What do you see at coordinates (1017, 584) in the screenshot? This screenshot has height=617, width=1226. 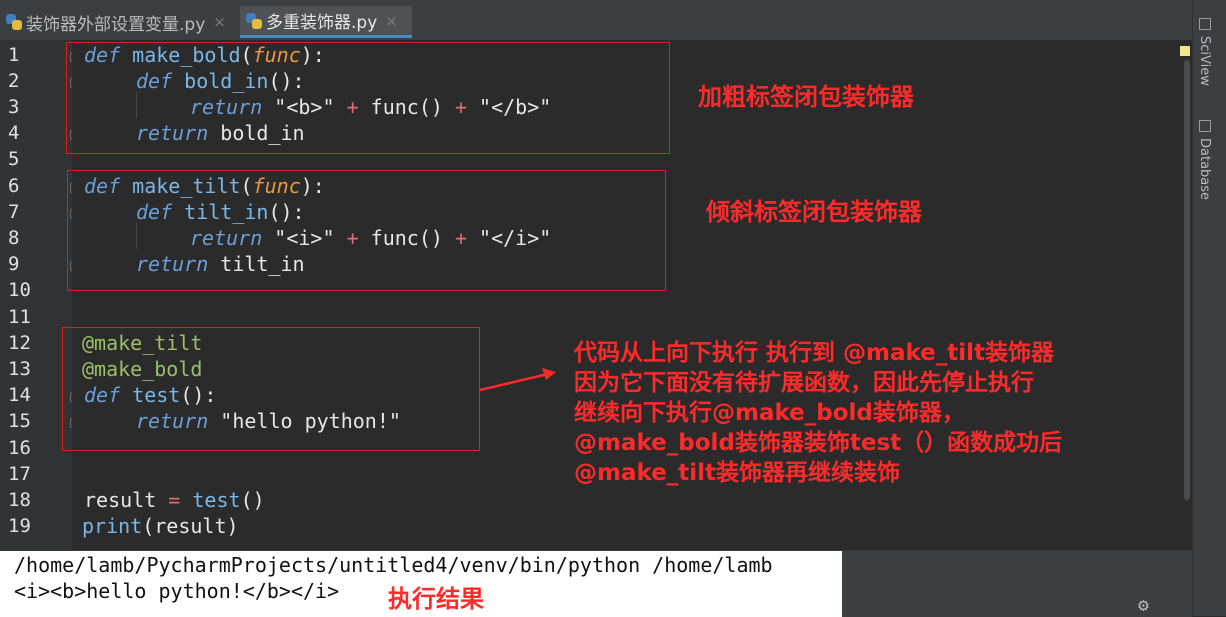 I see `run-panel-background: ⚙` at bounding box center [1017, 584].